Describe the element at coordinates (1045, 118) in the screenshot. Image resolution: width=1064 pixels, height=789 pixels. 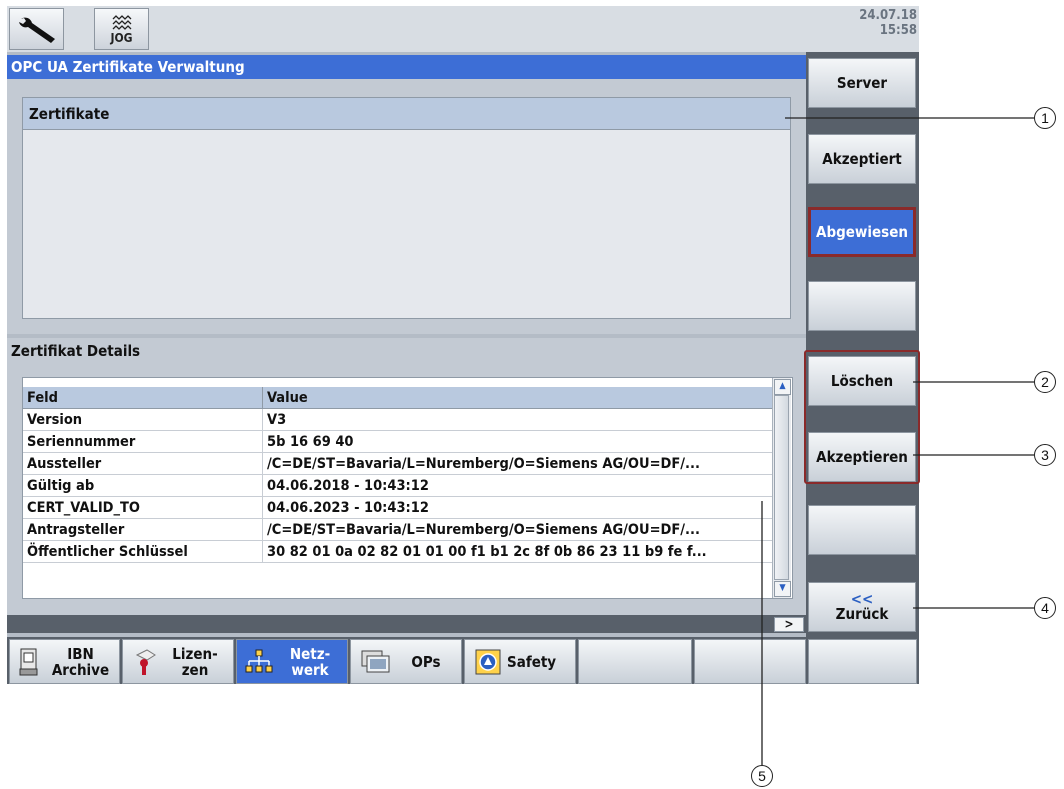
I see `callout-1: 1` at that location.